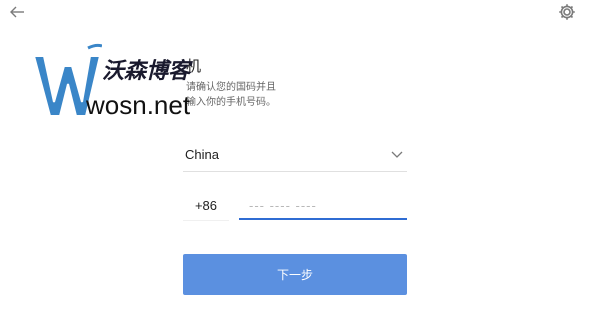 Image resolution: width=601 pixels, height=328 pixels. Describe the element at coordinates (146, 71) in the screenshot. I see `watermark-cn-text: 沃森博客` at that location.